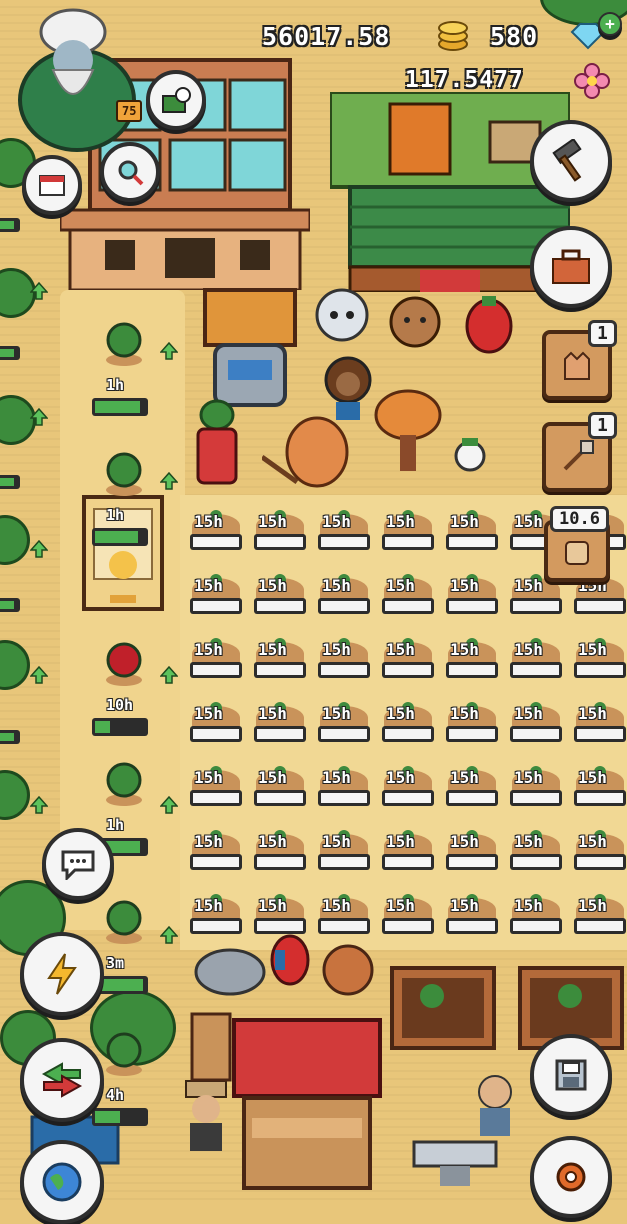 The height and width of the screenshot is (1224, 627). I want to click on potion-jar, so click(217, 441).